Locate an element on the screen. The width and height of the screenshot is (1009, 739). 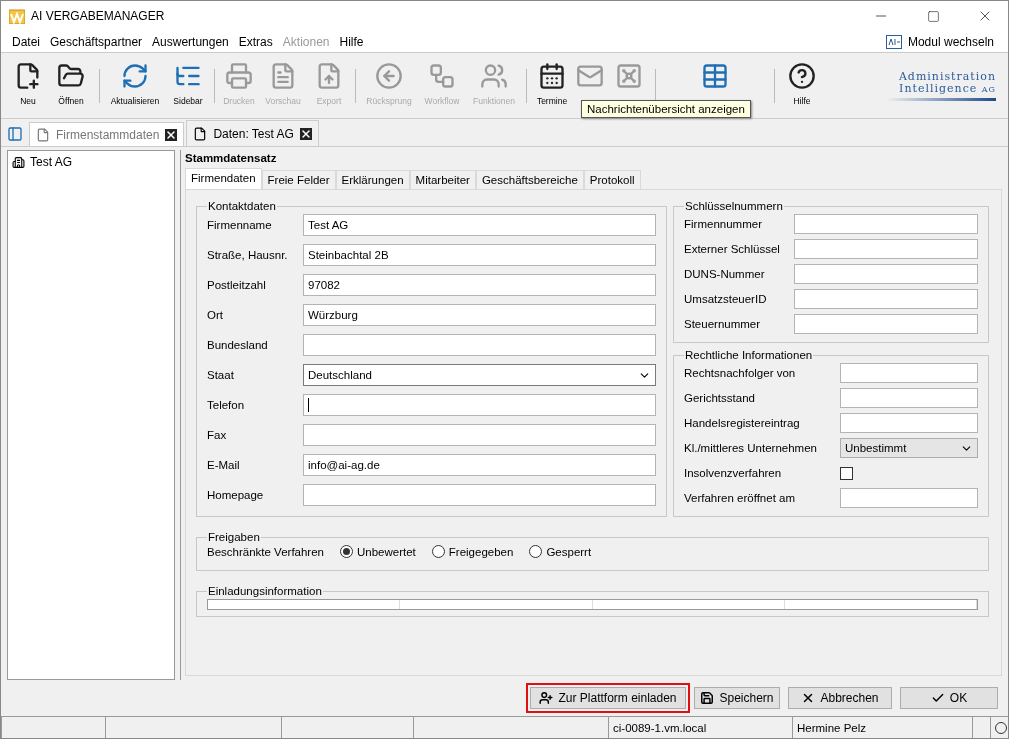
field-label: Kl./mittleres Unternehmen is located at coordinates (751, 448).